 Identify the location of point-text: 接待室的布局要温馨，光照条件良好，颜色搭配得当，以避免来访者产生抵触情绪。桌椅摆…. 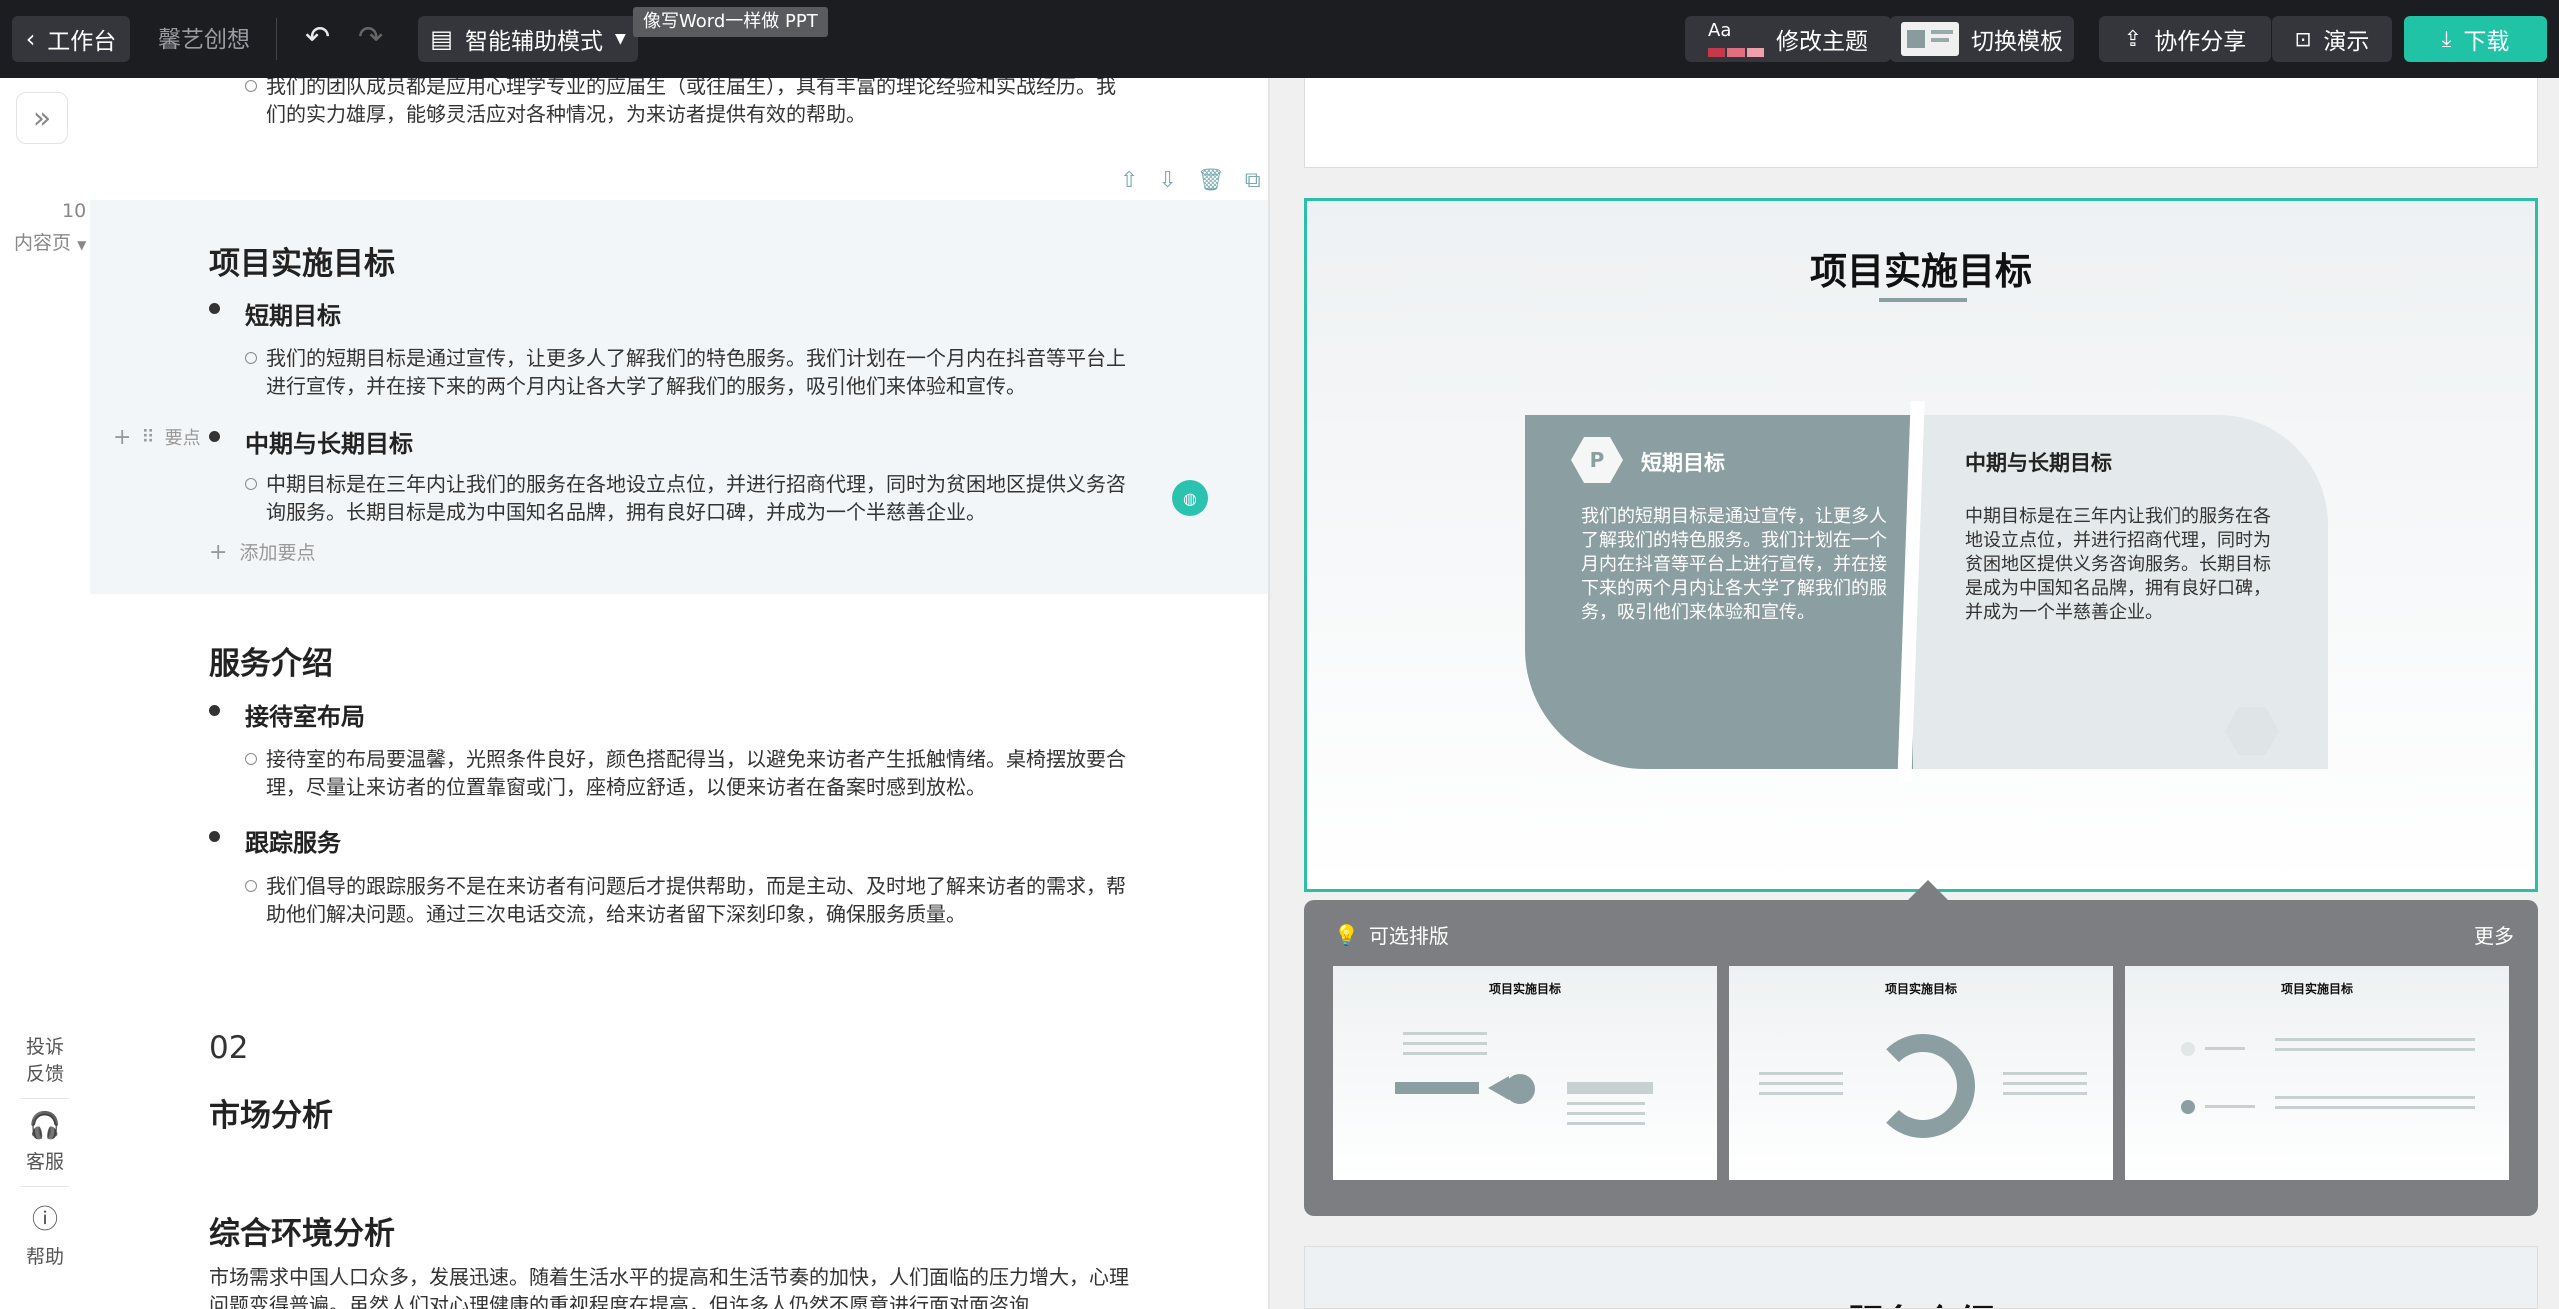
(699, 773).